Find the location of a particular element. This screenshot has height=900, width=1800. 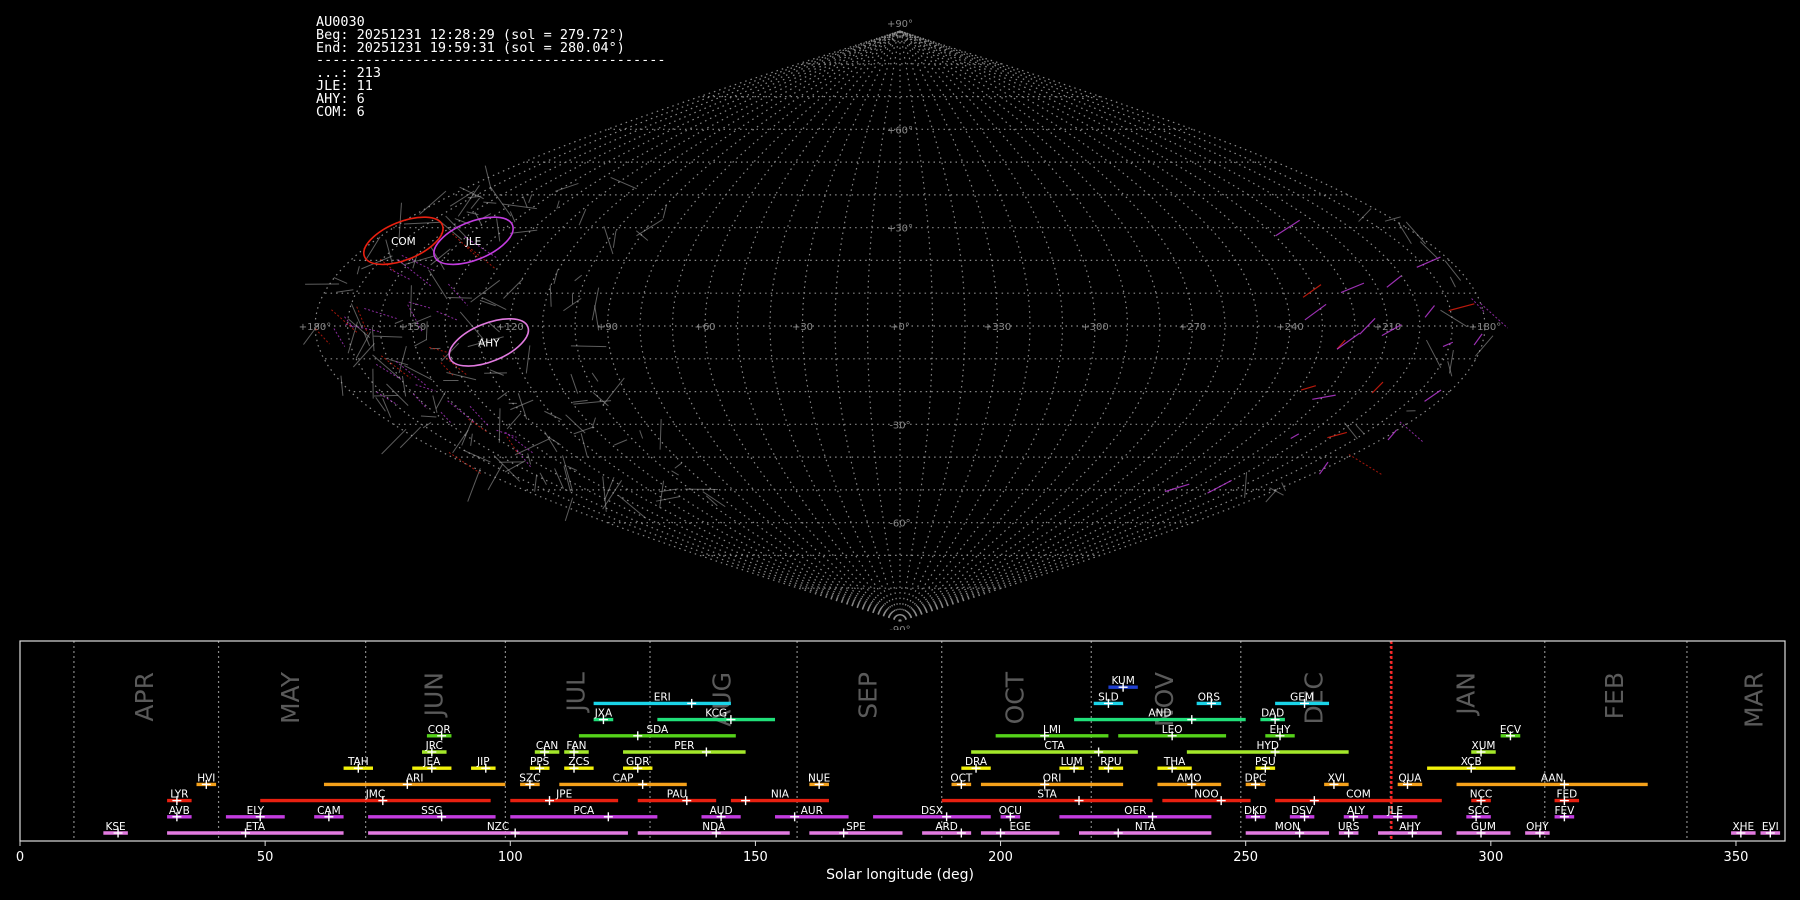

shower-xhe: XHE is located at coordinates (1743, 829).